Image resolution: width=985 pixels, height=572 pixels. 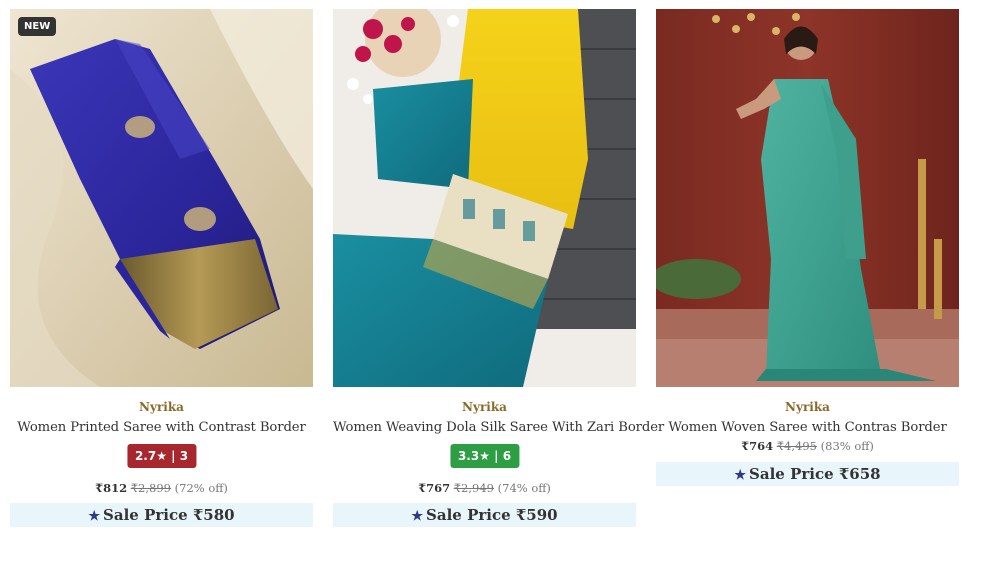 I want to click on original-price: ₹2,949, so click(x=473, y=488).